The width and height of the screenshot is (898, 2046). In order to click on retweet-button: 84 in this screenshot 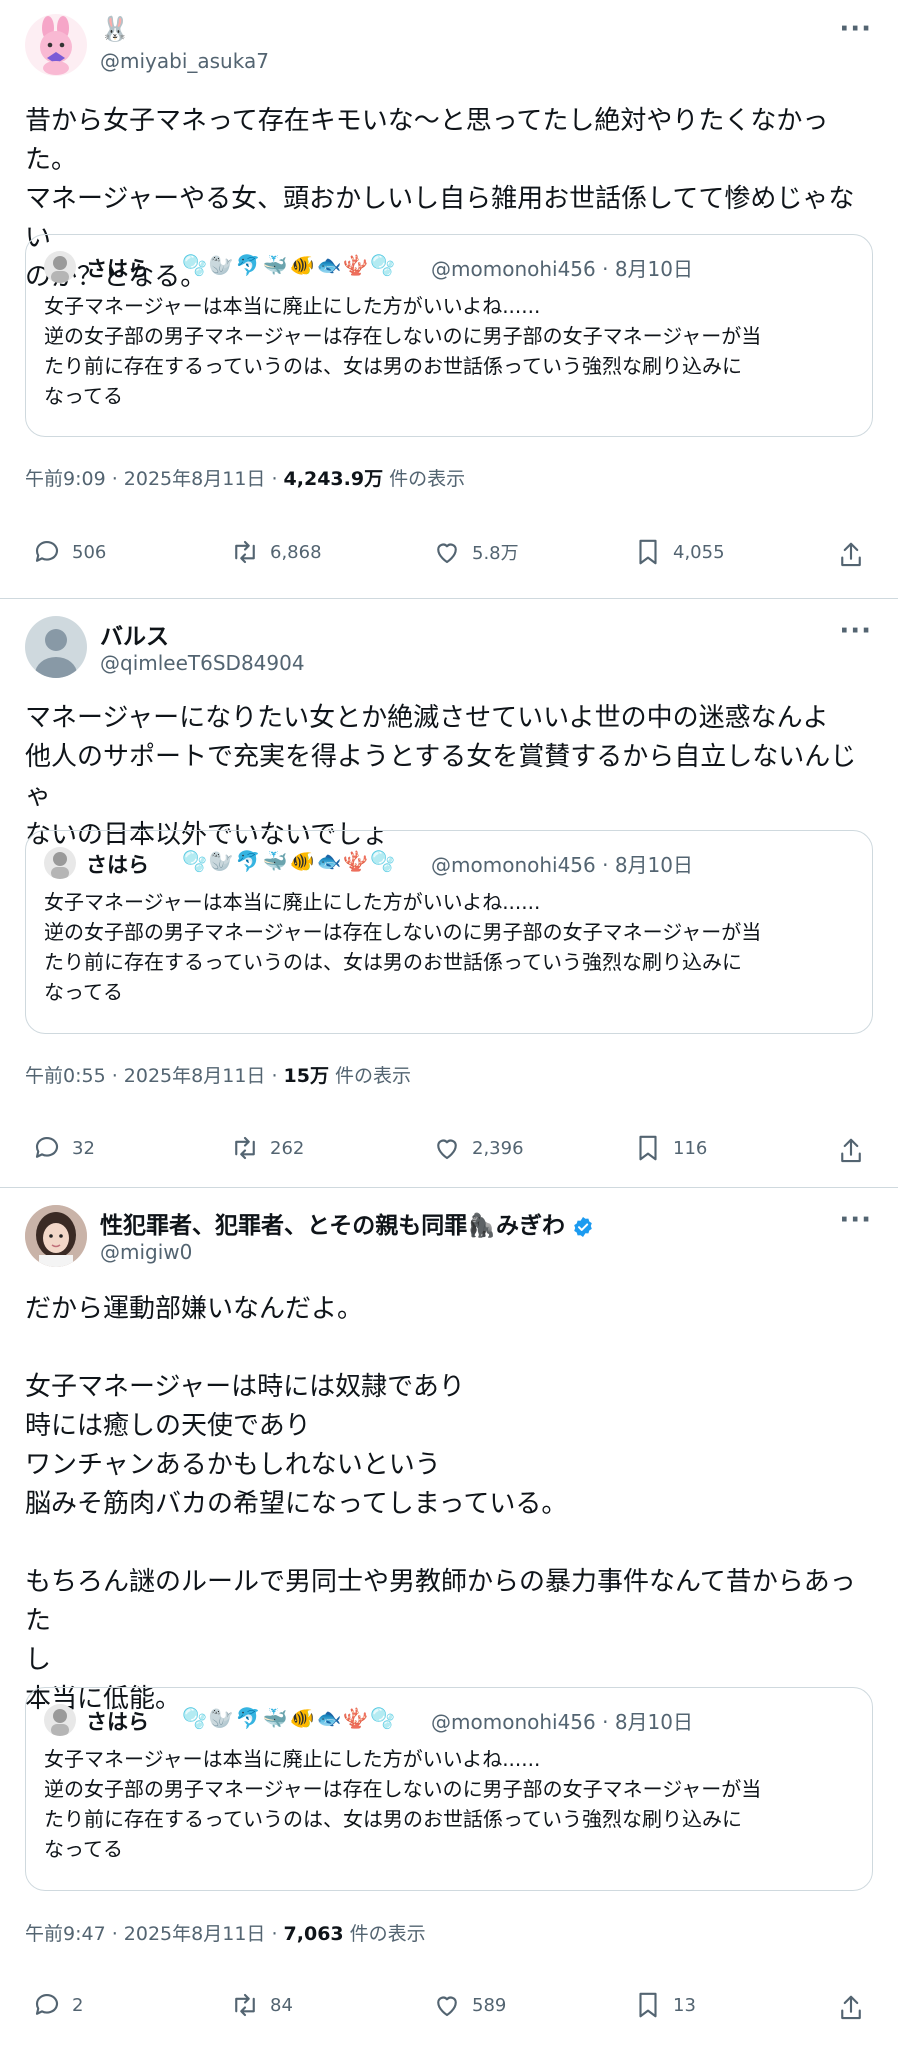, I will do `click(261, 2005)`.